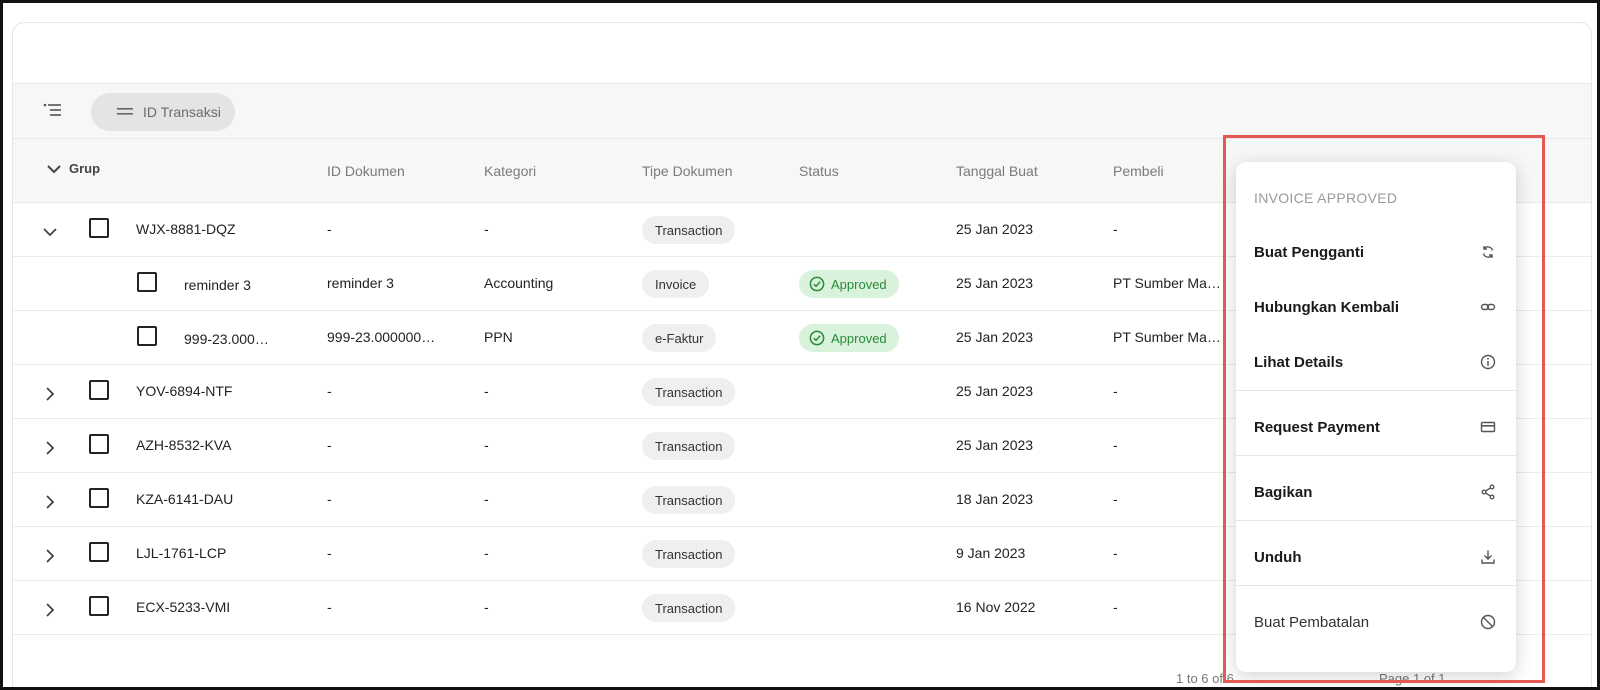 This screenshot has width=1600, height=690. I want to click on group-name: AZH-8532-KVA, so click(184, 445).